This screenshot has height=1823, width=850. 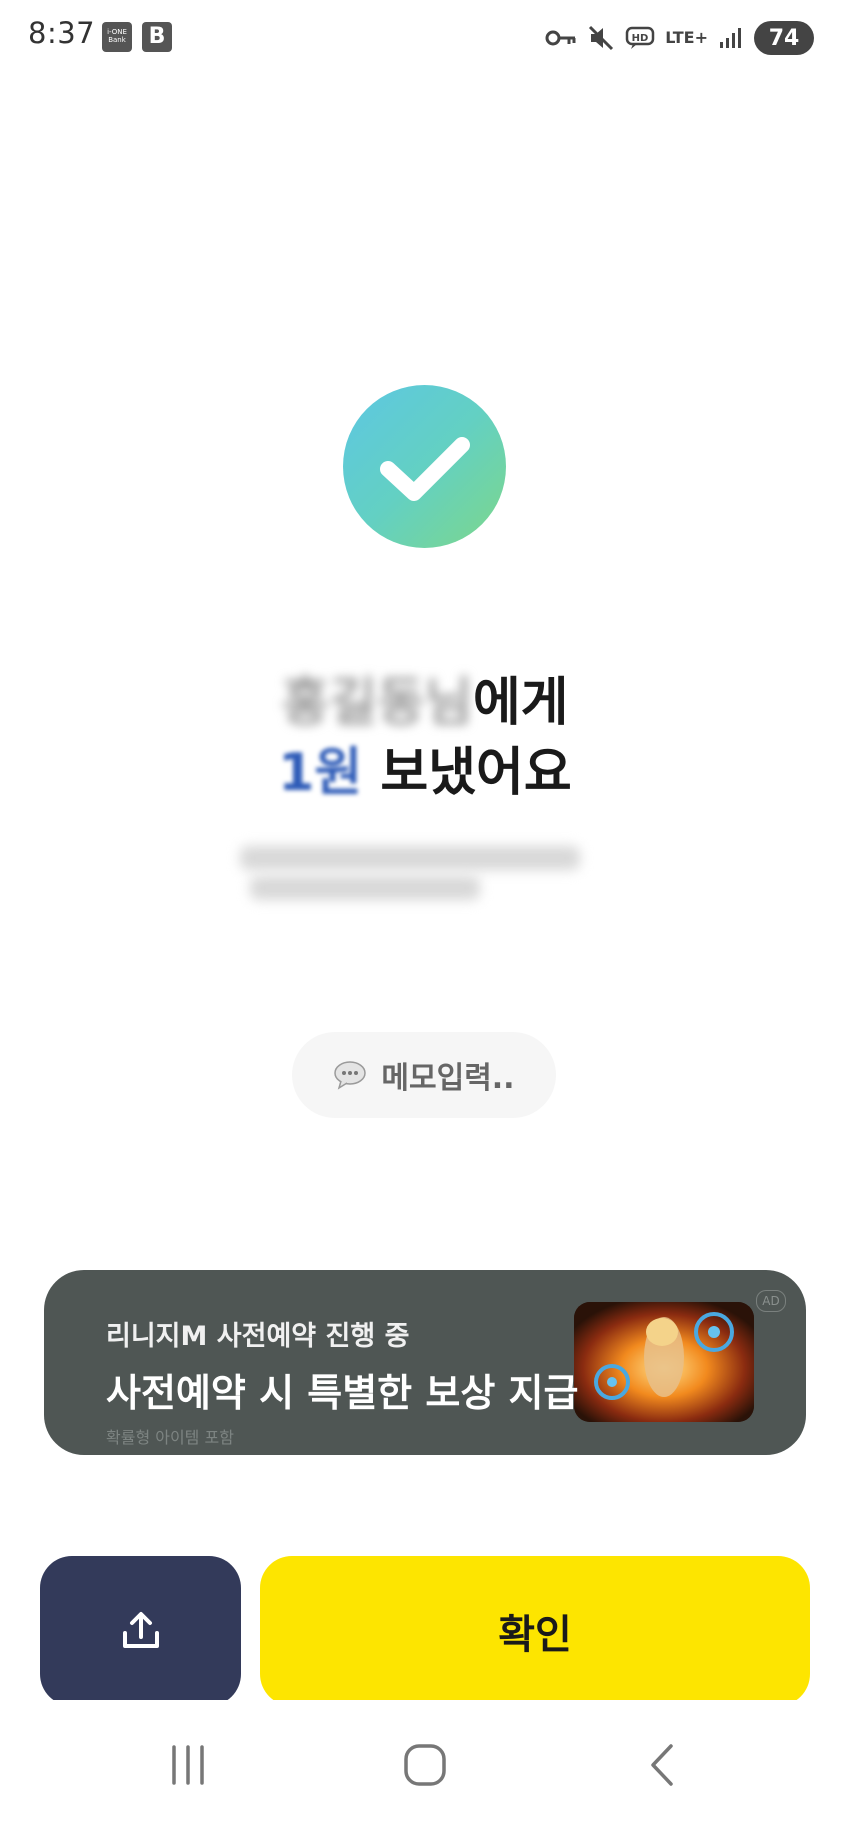 I want to click on back-icon, so click(x=662, y=1765).